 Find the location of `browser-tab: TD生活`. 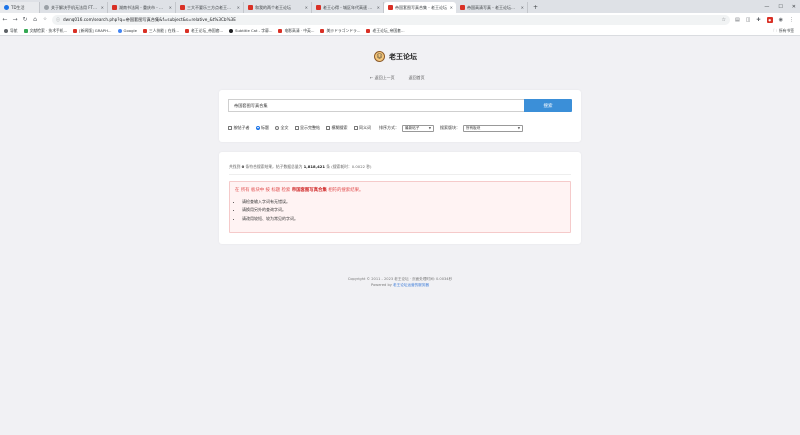

browser-tab: TD生活 is located at coordinates (20, 7).